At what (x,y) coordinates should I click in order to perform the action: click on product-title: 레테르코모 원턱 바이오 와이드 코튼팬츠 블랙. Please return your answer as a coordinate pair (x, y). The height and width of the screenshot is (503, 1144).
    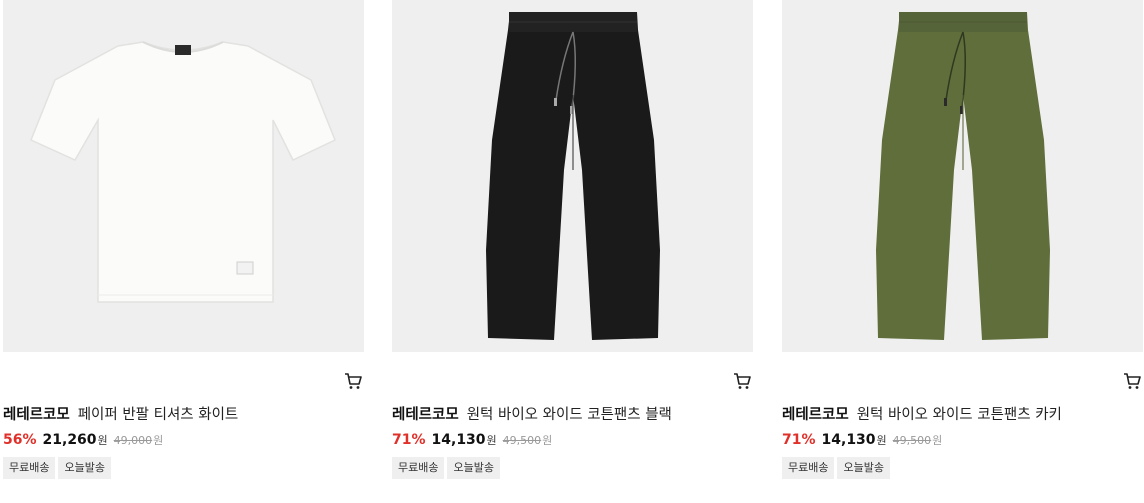
    Looking at the image, I should click on (532, 415).